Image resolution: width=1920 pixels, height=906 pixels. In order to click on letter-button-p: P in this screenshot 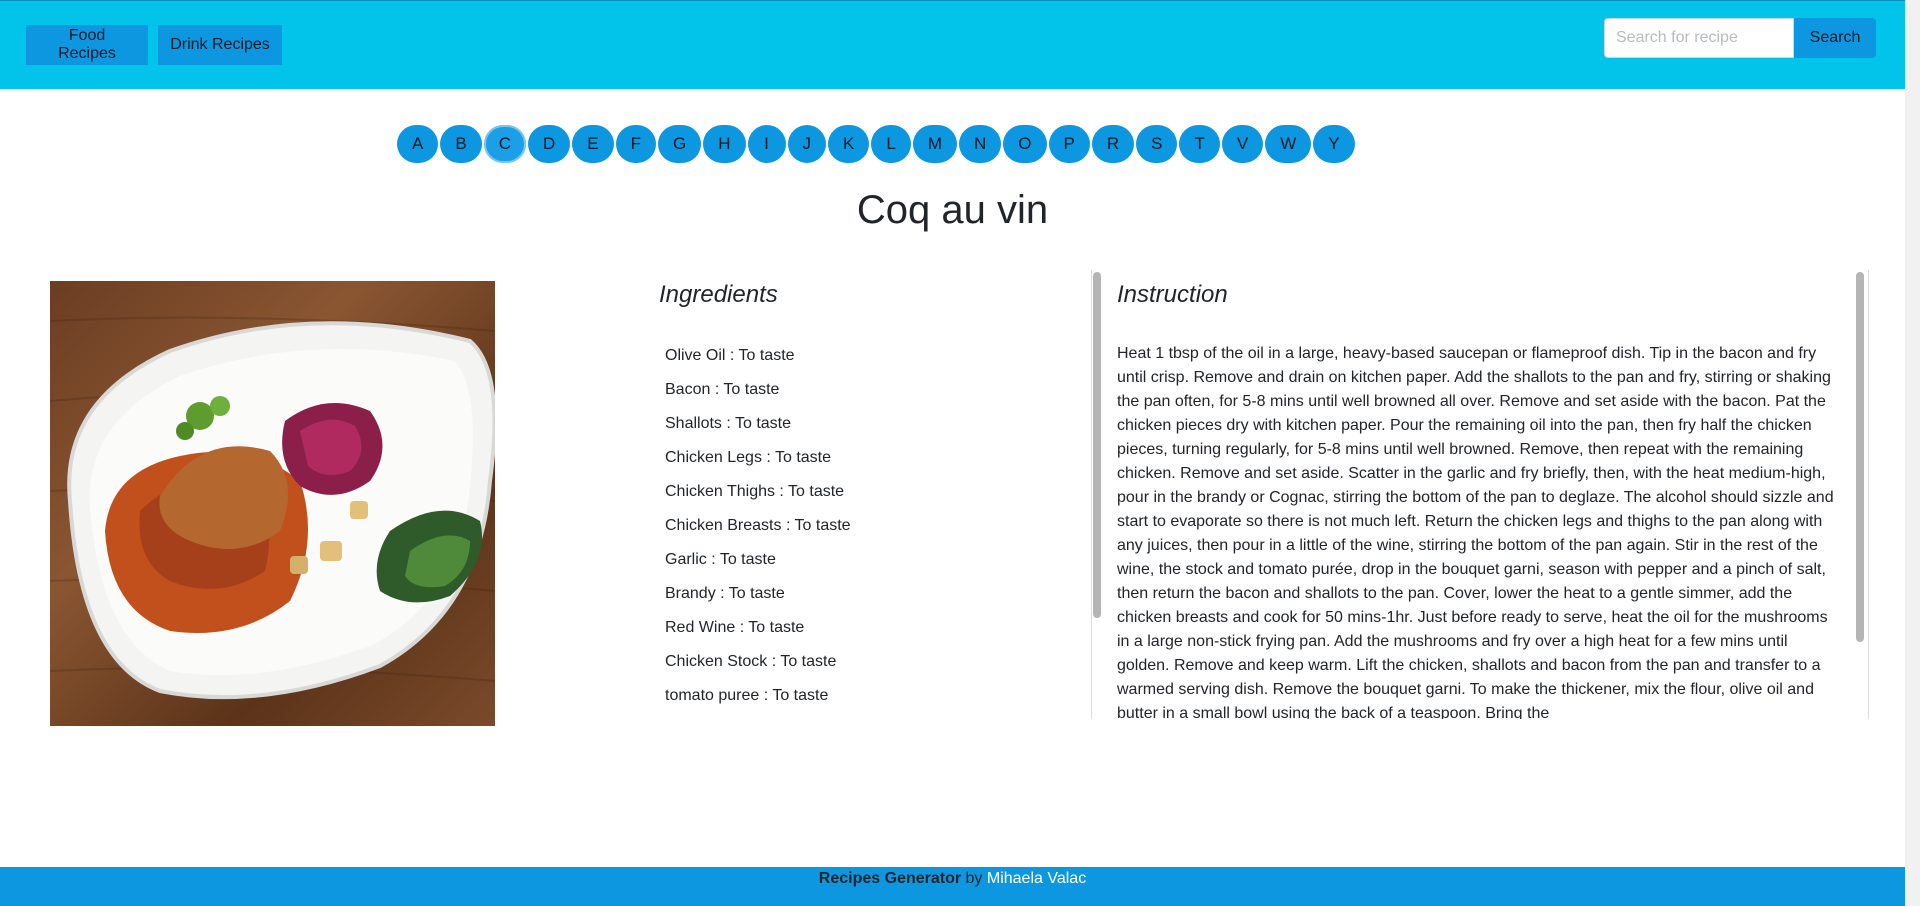, I will do `click(1069, 144)`.